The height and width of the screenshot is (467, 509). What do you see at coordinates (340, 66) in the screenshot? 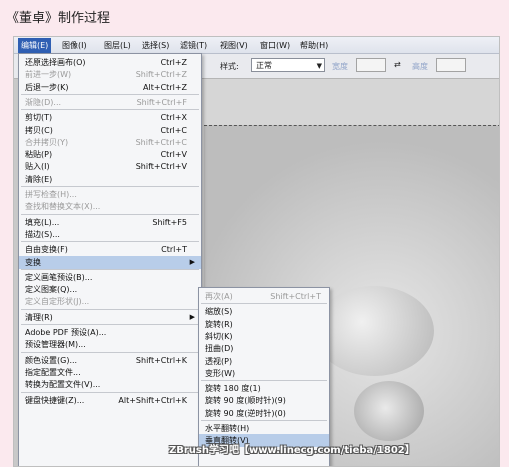
I see `width-label: 宽度` at bounding box center [340, 66].